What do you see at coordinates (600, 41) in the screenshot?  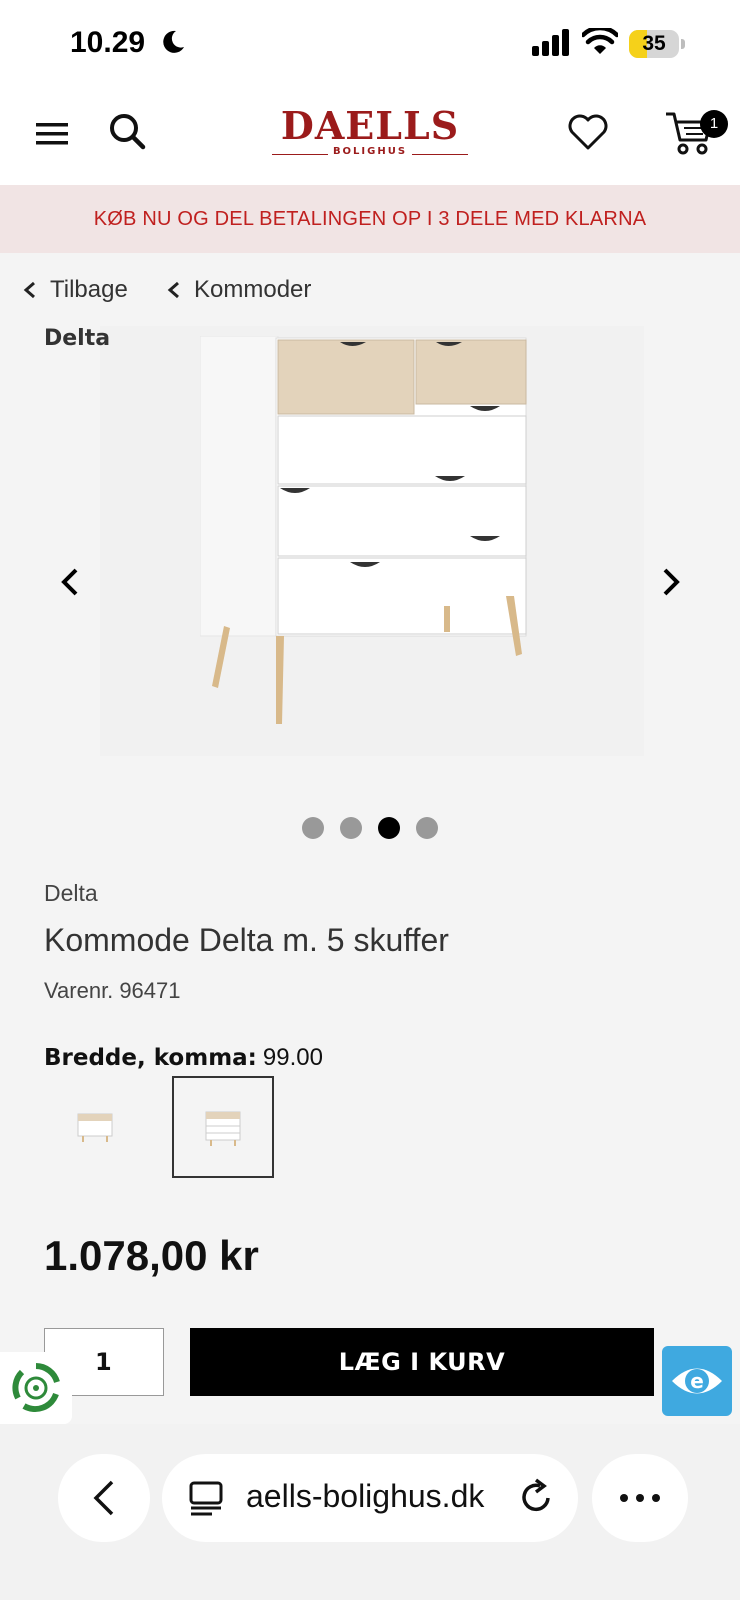 I see `wifi-icon` at bounding box center [600, 41].